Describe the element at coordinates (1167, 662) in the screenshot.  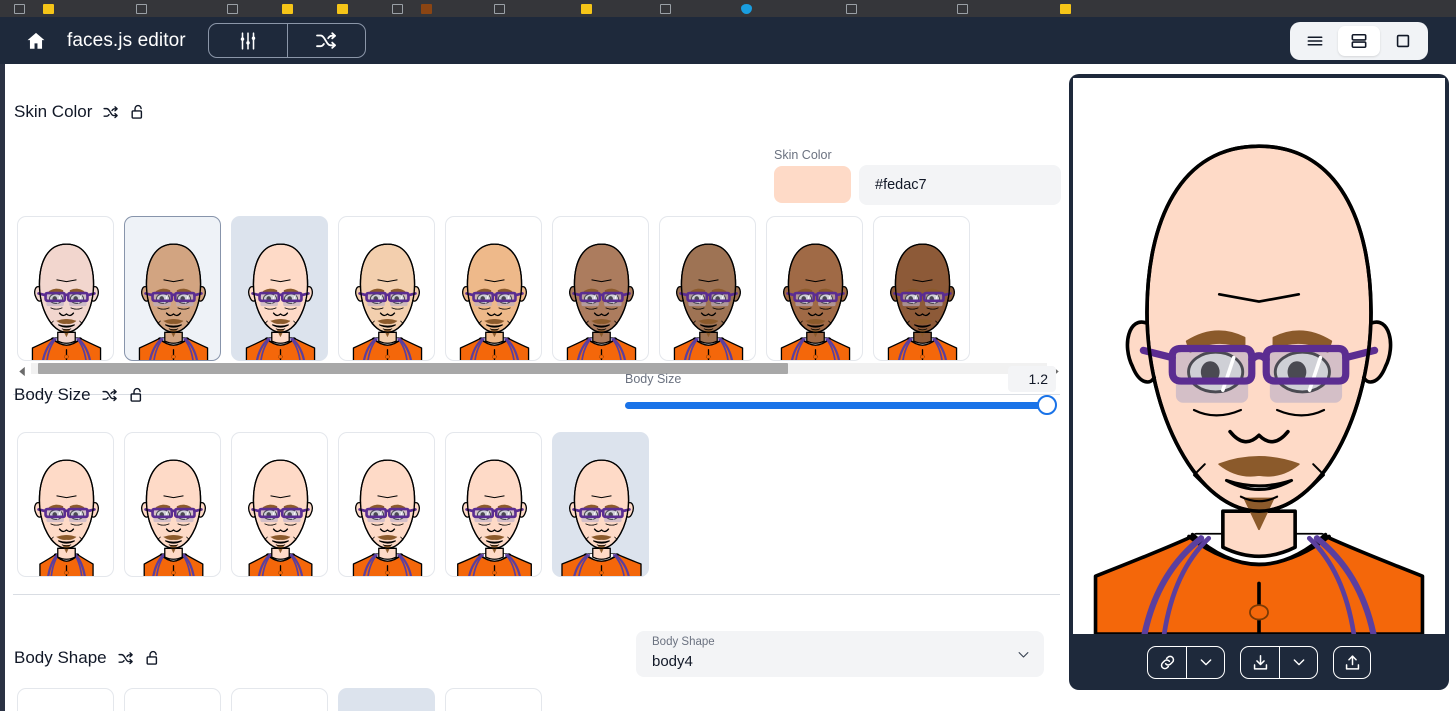
I see `link-icon` at that location.